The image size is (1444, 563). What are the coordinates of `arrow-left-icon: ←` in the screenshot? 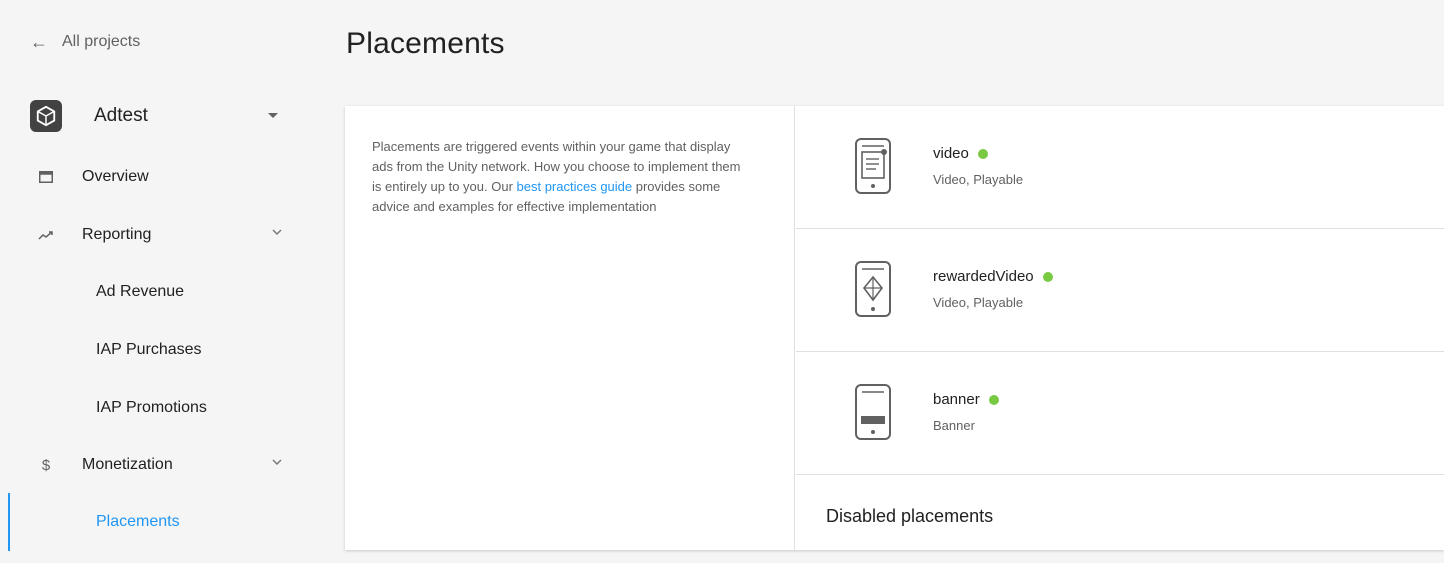 It's located at (39, 42).